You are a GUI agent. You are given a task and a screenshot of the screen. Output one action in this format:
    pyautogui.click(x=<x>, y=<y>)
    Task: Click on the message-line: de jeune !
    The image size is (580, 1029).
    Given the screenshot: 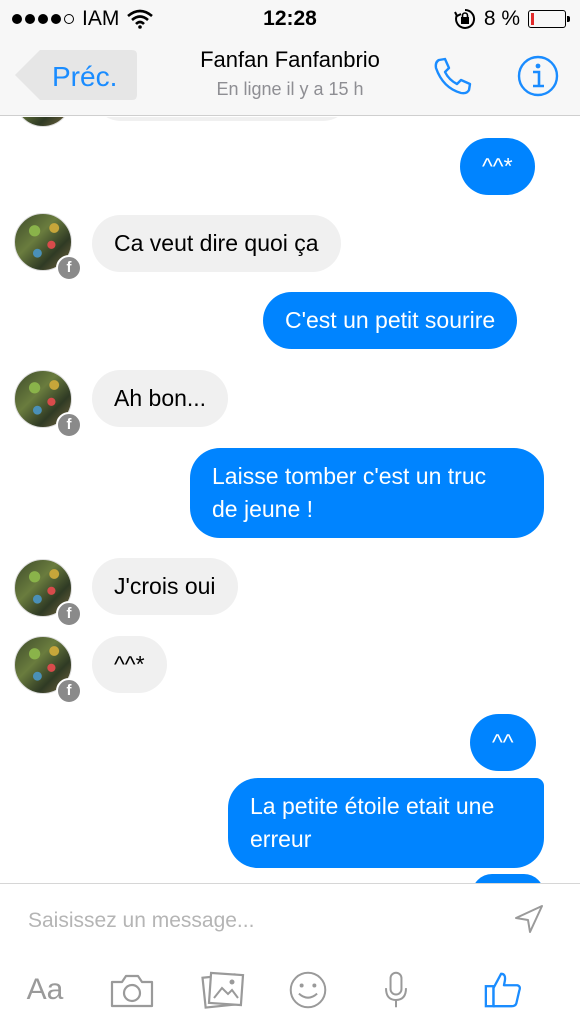 What is the action you would take?
    pyautogui.click(x=263, y=509)
    